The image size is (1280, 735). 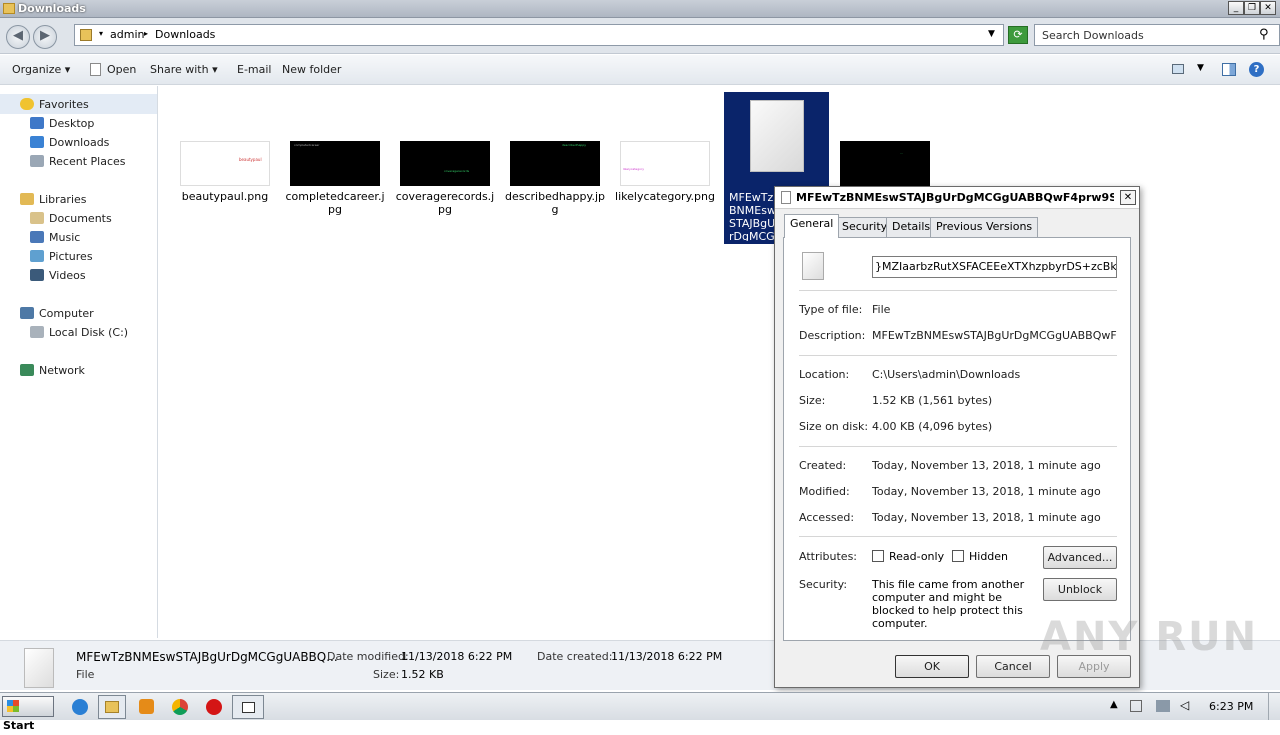 I want to click on start-button: Start, so click(x=28, y=714).